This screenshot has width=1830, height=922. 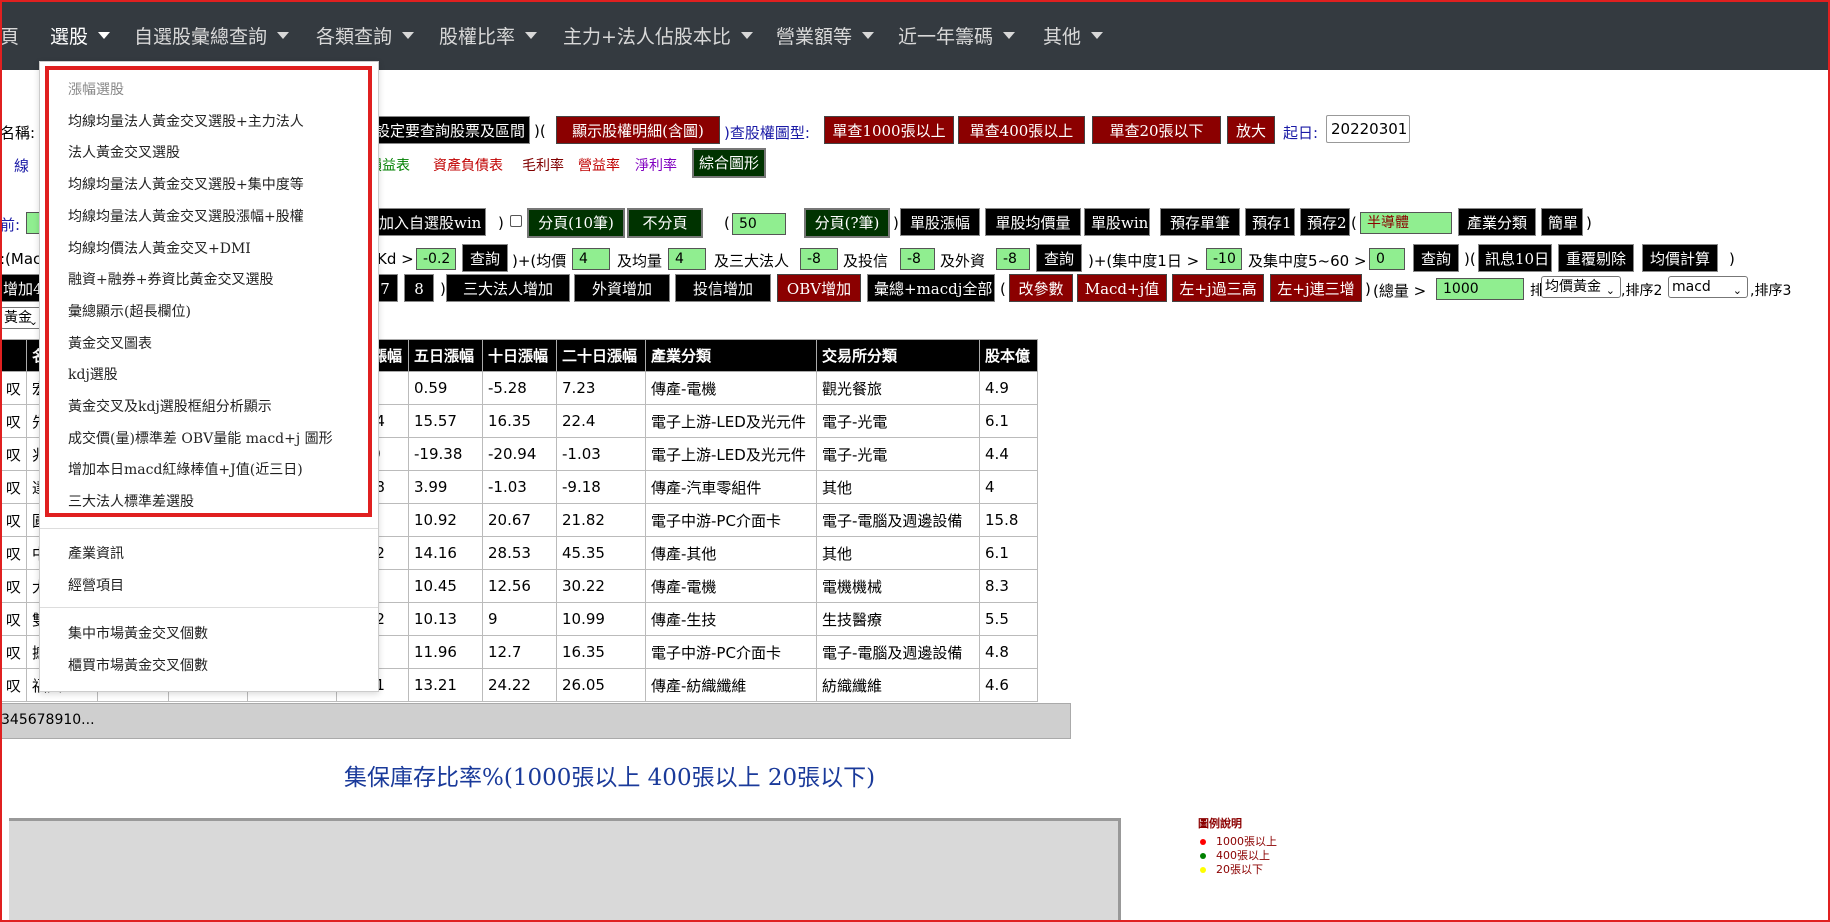 What do you see at coordinates (1013, 259) in the screenshot?
I see `foreign-input: -8` at bounding box center [1013, 259].